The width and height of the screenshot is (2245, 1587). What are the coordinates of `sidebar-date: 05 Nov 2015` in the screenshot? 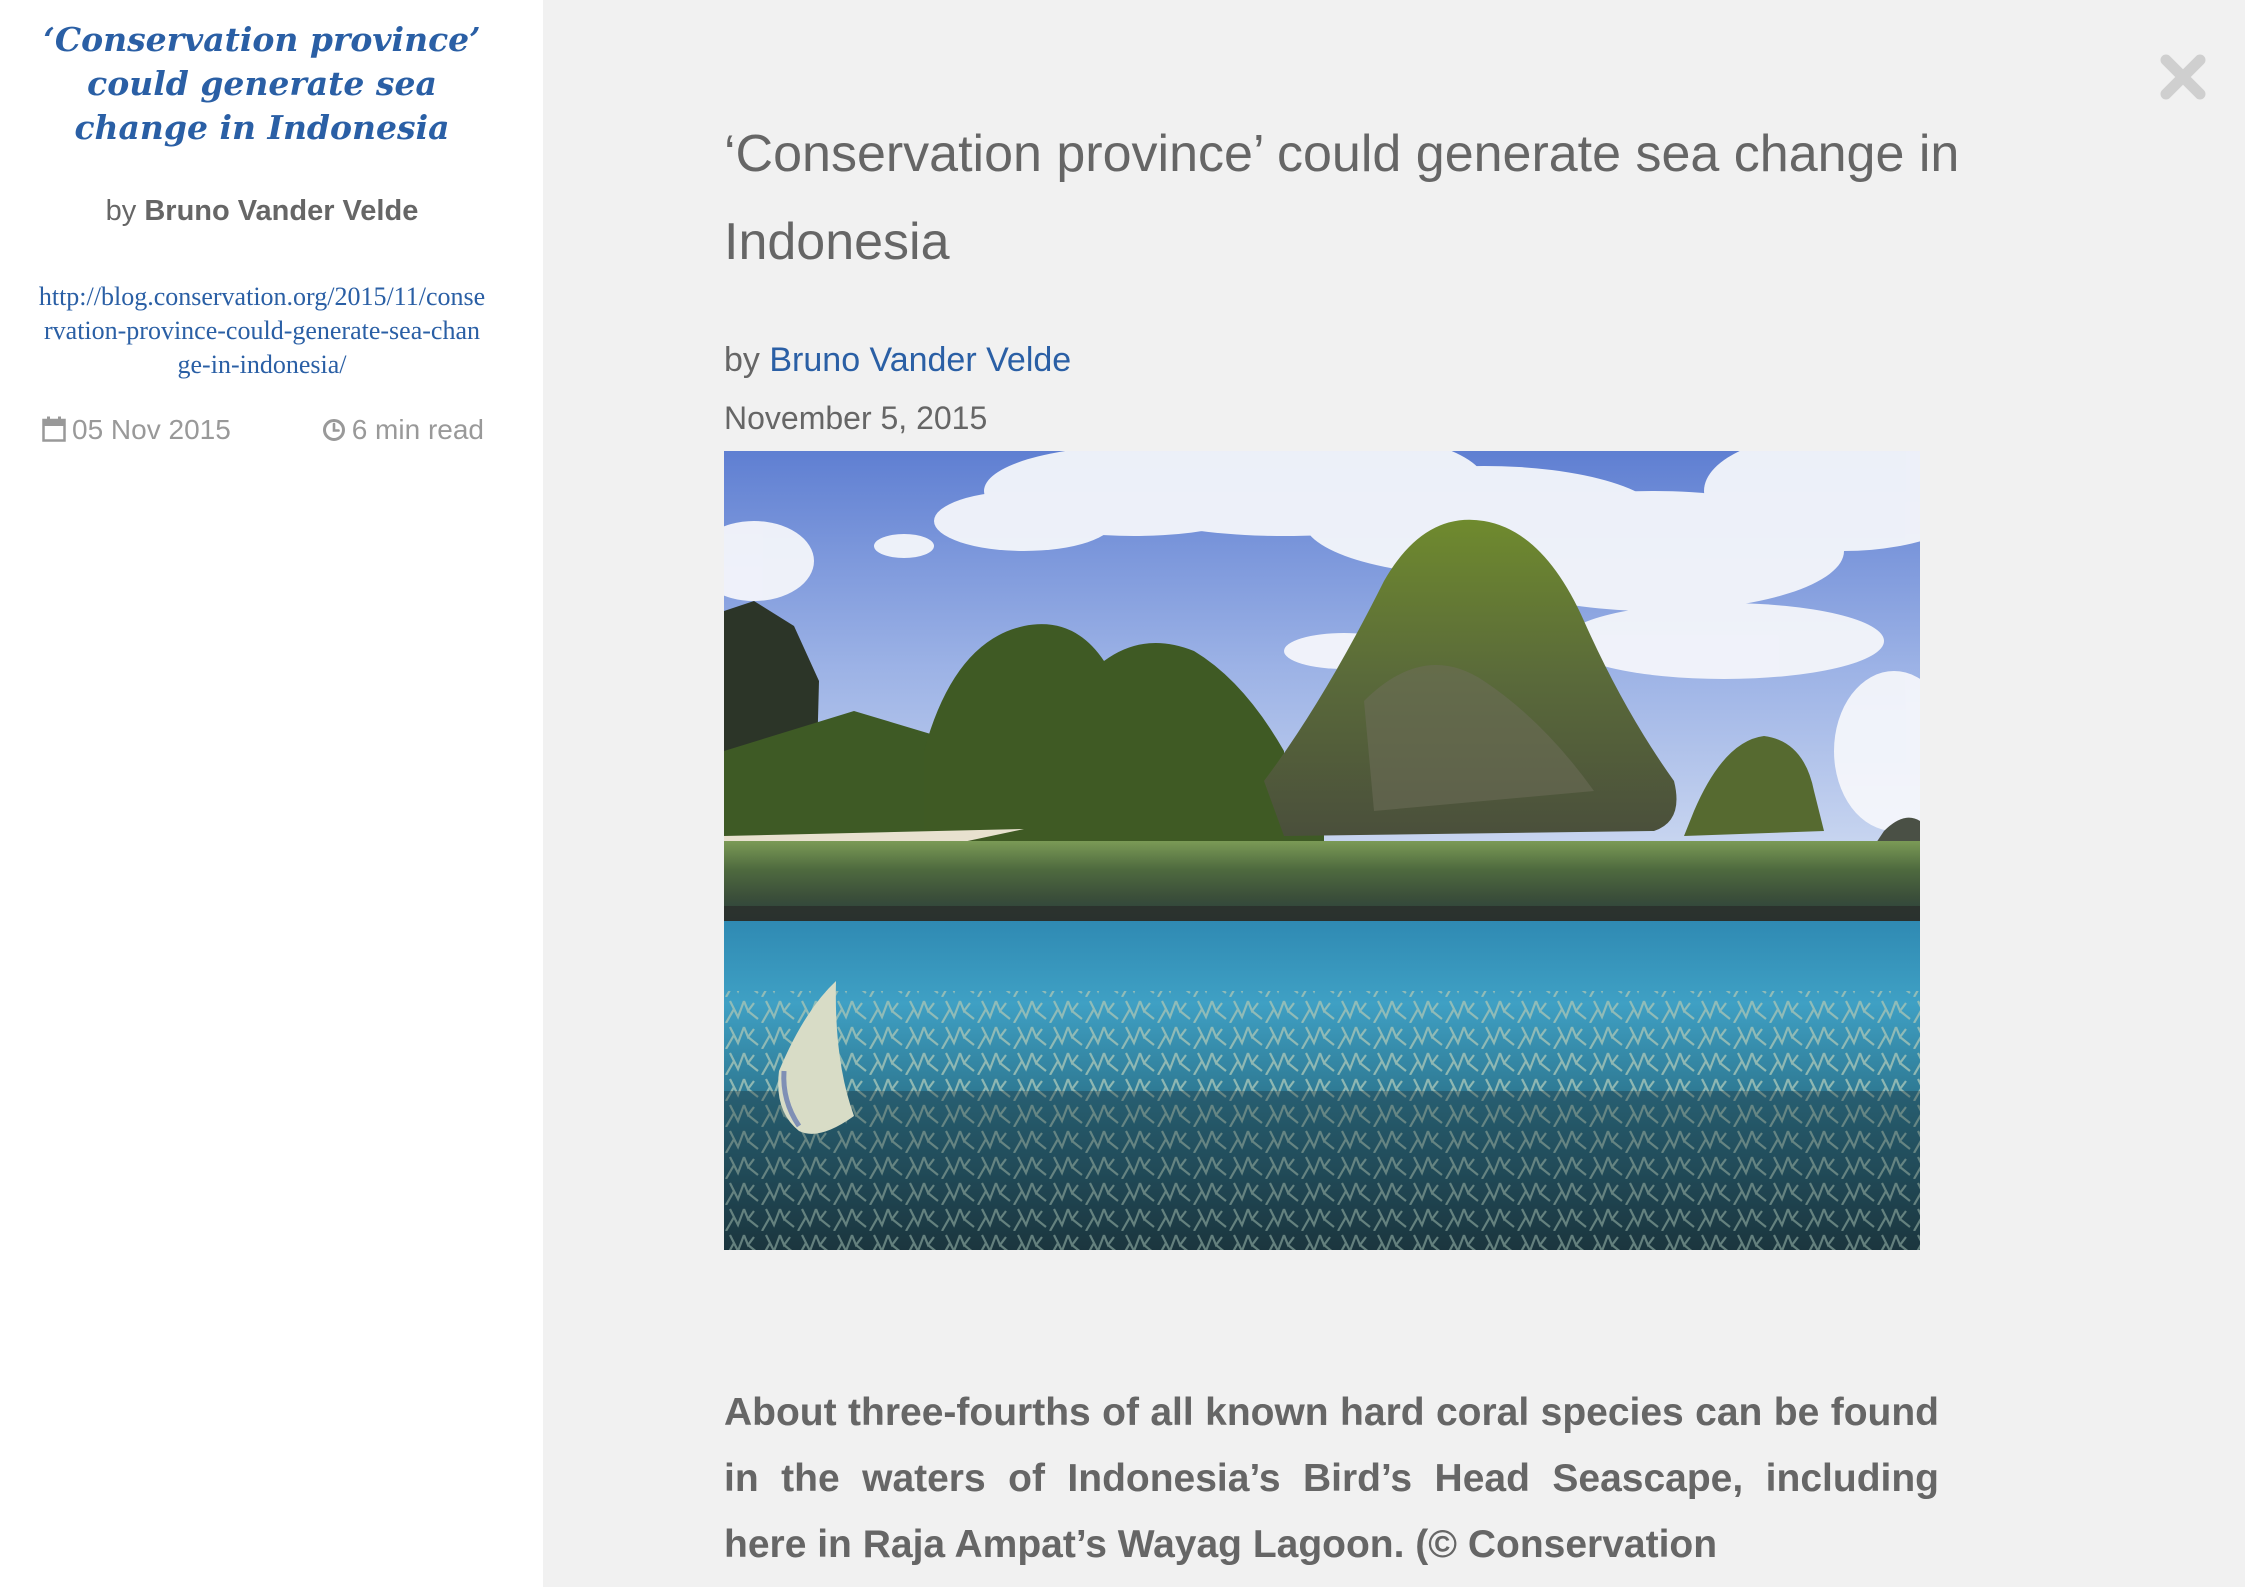 It's located at (136, 431).